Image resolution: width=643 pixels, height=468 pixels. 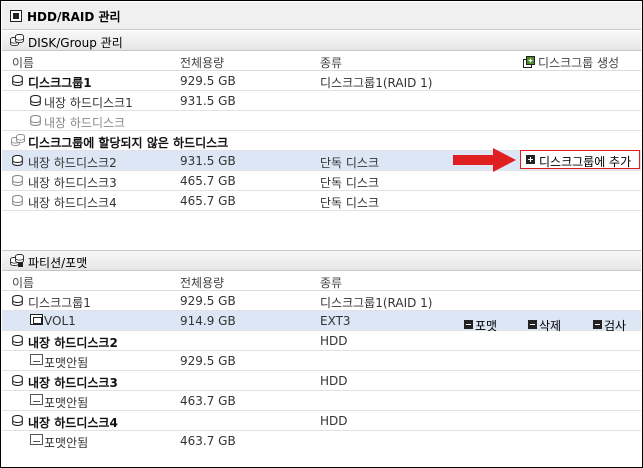 I want to click on disk-group-size: 929.5 GB, so click(x=208, y=81).